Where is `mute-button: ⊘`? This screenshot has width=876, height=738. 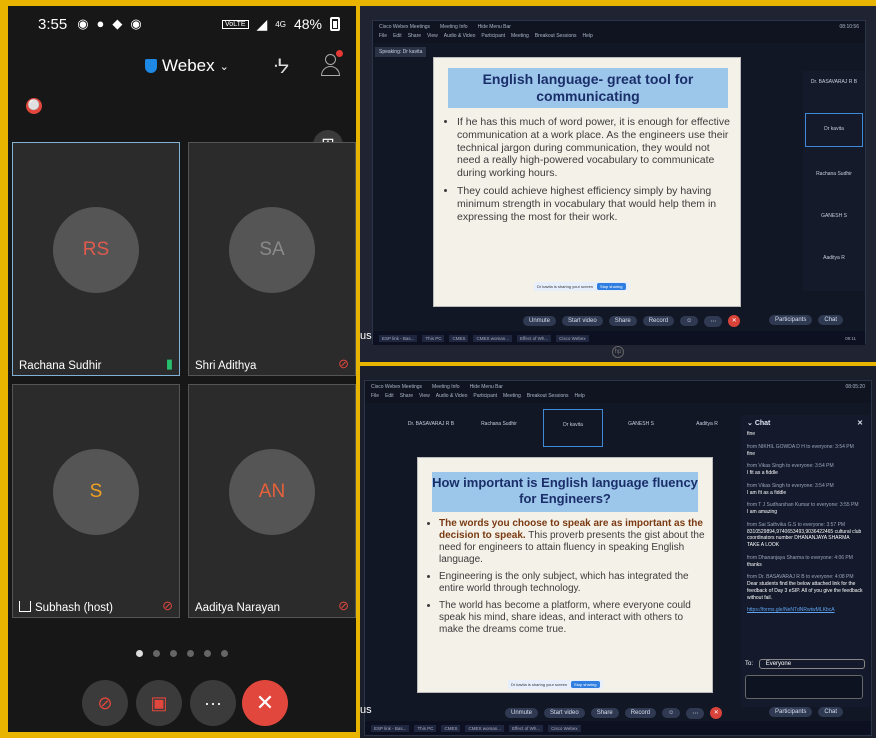 mute-button: ⊘ is located at coordinates (105, 703).